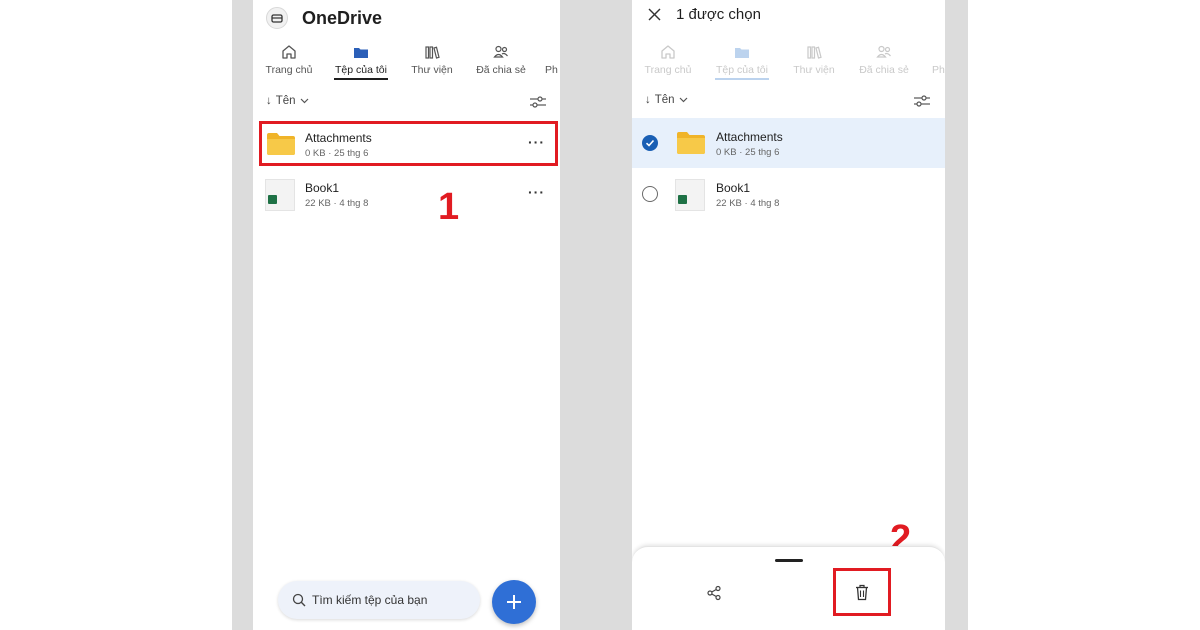 Image resolution: width=1200 pixels, height=630 pixels. I want to click on app-header: OneDrive, so click(406, 19).